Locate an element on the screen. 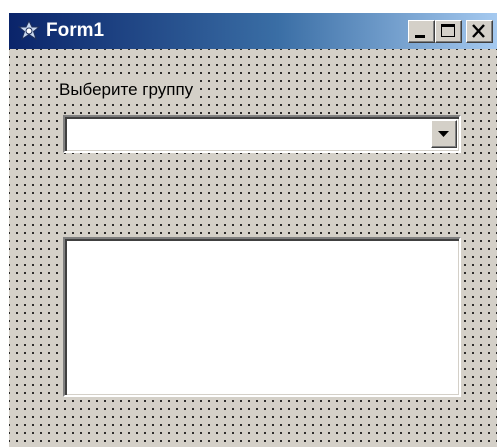 The height and width of the screenshot is (447, 497). combobox-dropdown-button is located at coordinates (444, 134).